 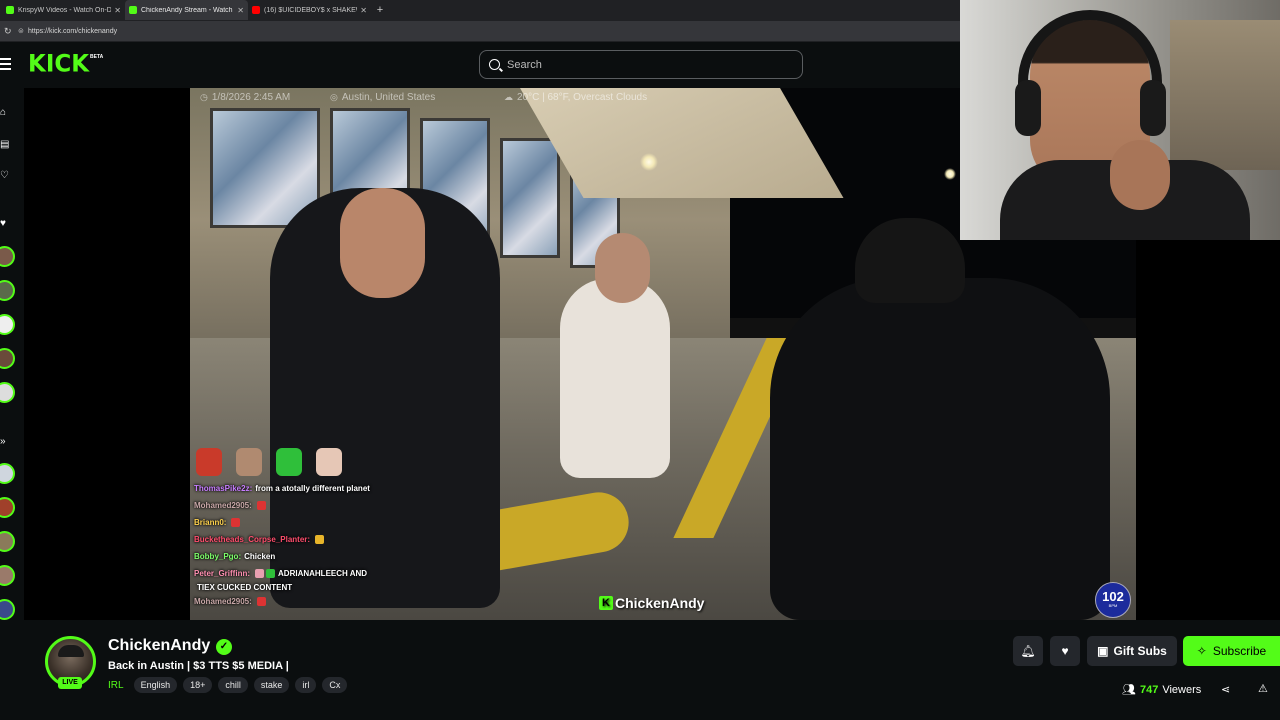 What do you see at coordinates (6, 176) in the screenshot?
I see `following-icon: ♡` at bounding box center [6, 176].